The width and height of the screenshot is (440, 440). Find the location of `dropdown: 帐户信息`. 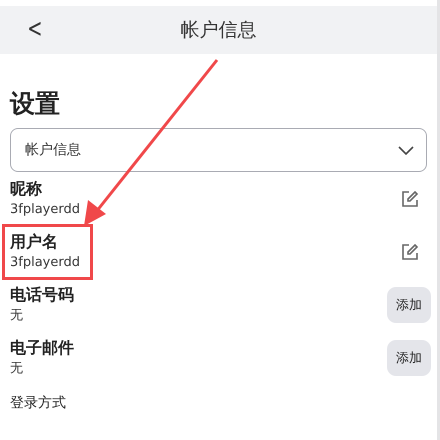

dropdown: 帐户信息 is located at coordinates (218, 150).